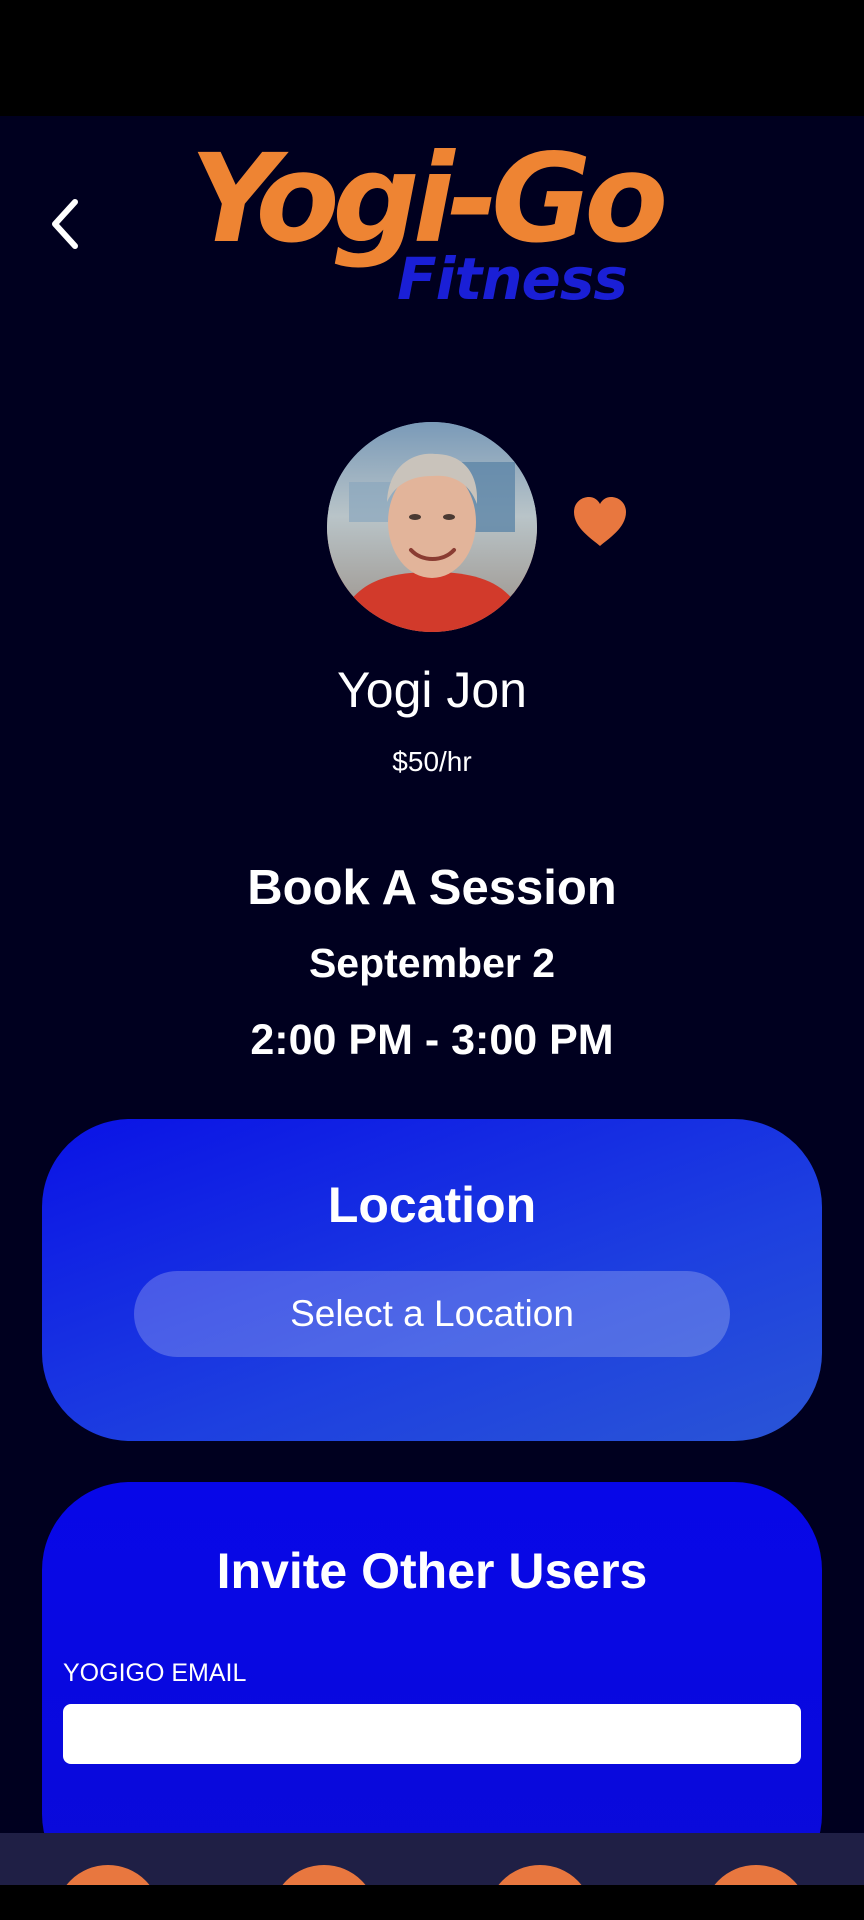  I want to click on email-field, so click(432, 1734).